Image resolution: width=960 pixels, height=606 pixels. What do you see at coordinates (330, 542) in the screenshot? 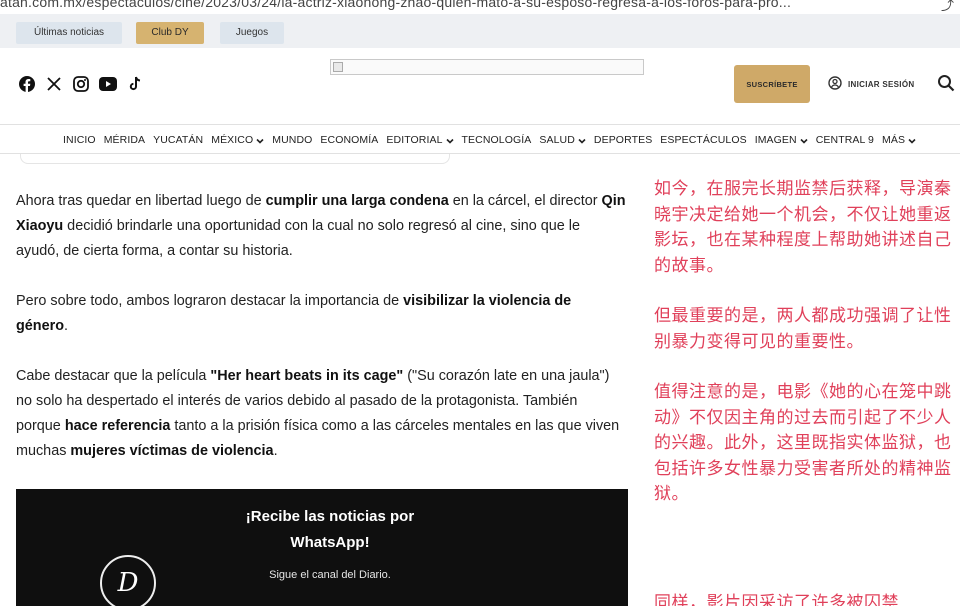
I see `whatsapp-title-line-2: WhatsApp!` at bounding box center [330, 542].